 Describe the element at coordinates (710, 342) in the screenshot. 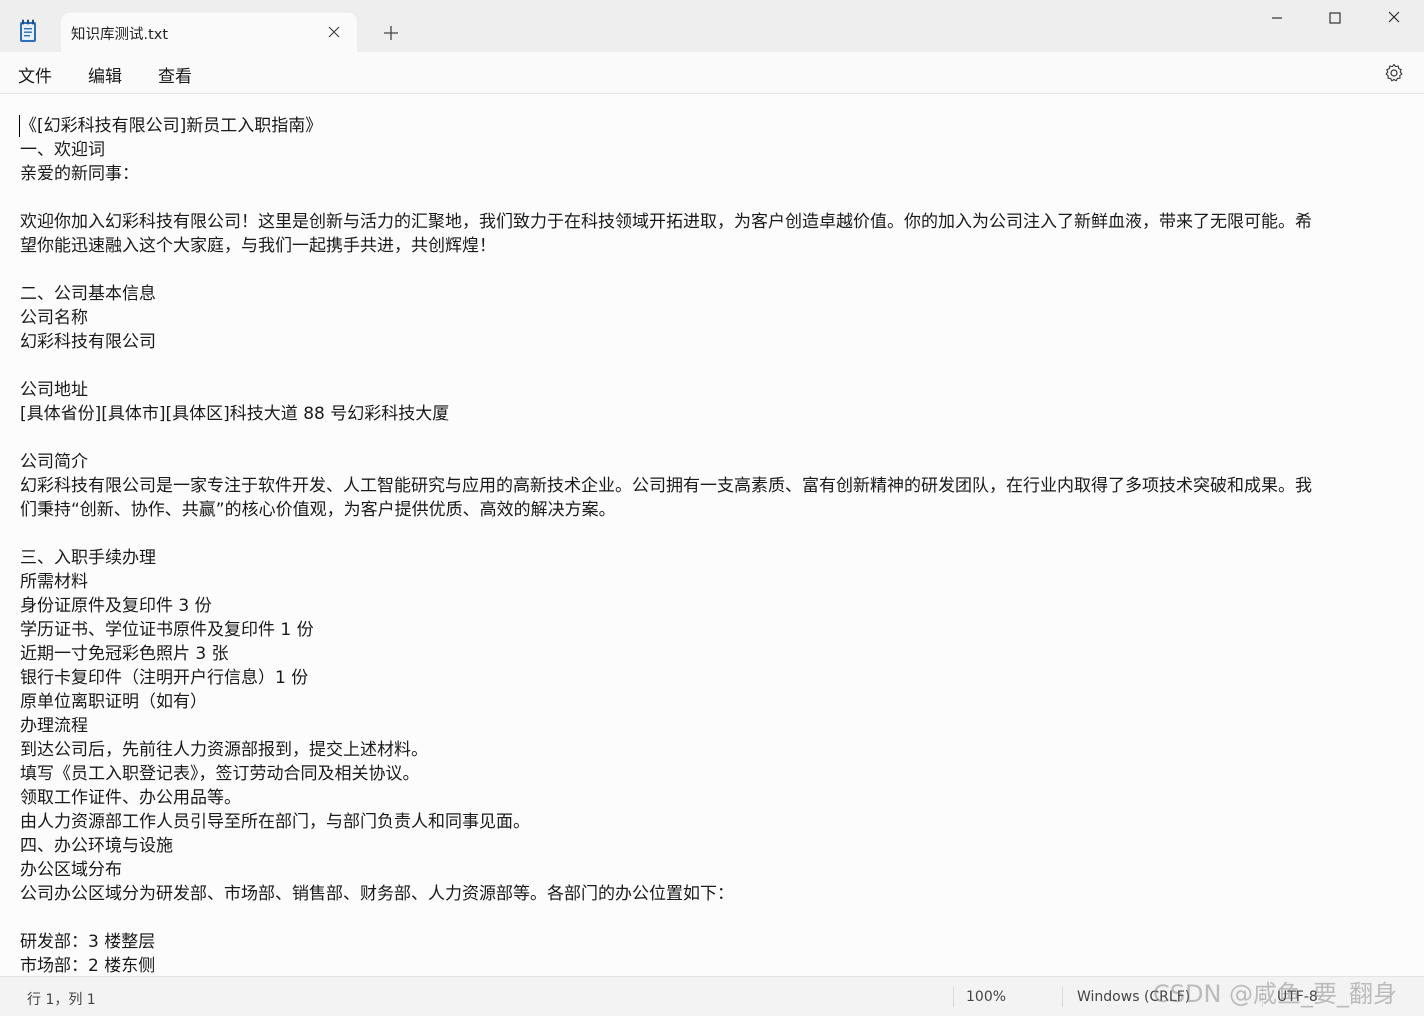

I see `text-line: 幻彩科技有限公司` at that location.